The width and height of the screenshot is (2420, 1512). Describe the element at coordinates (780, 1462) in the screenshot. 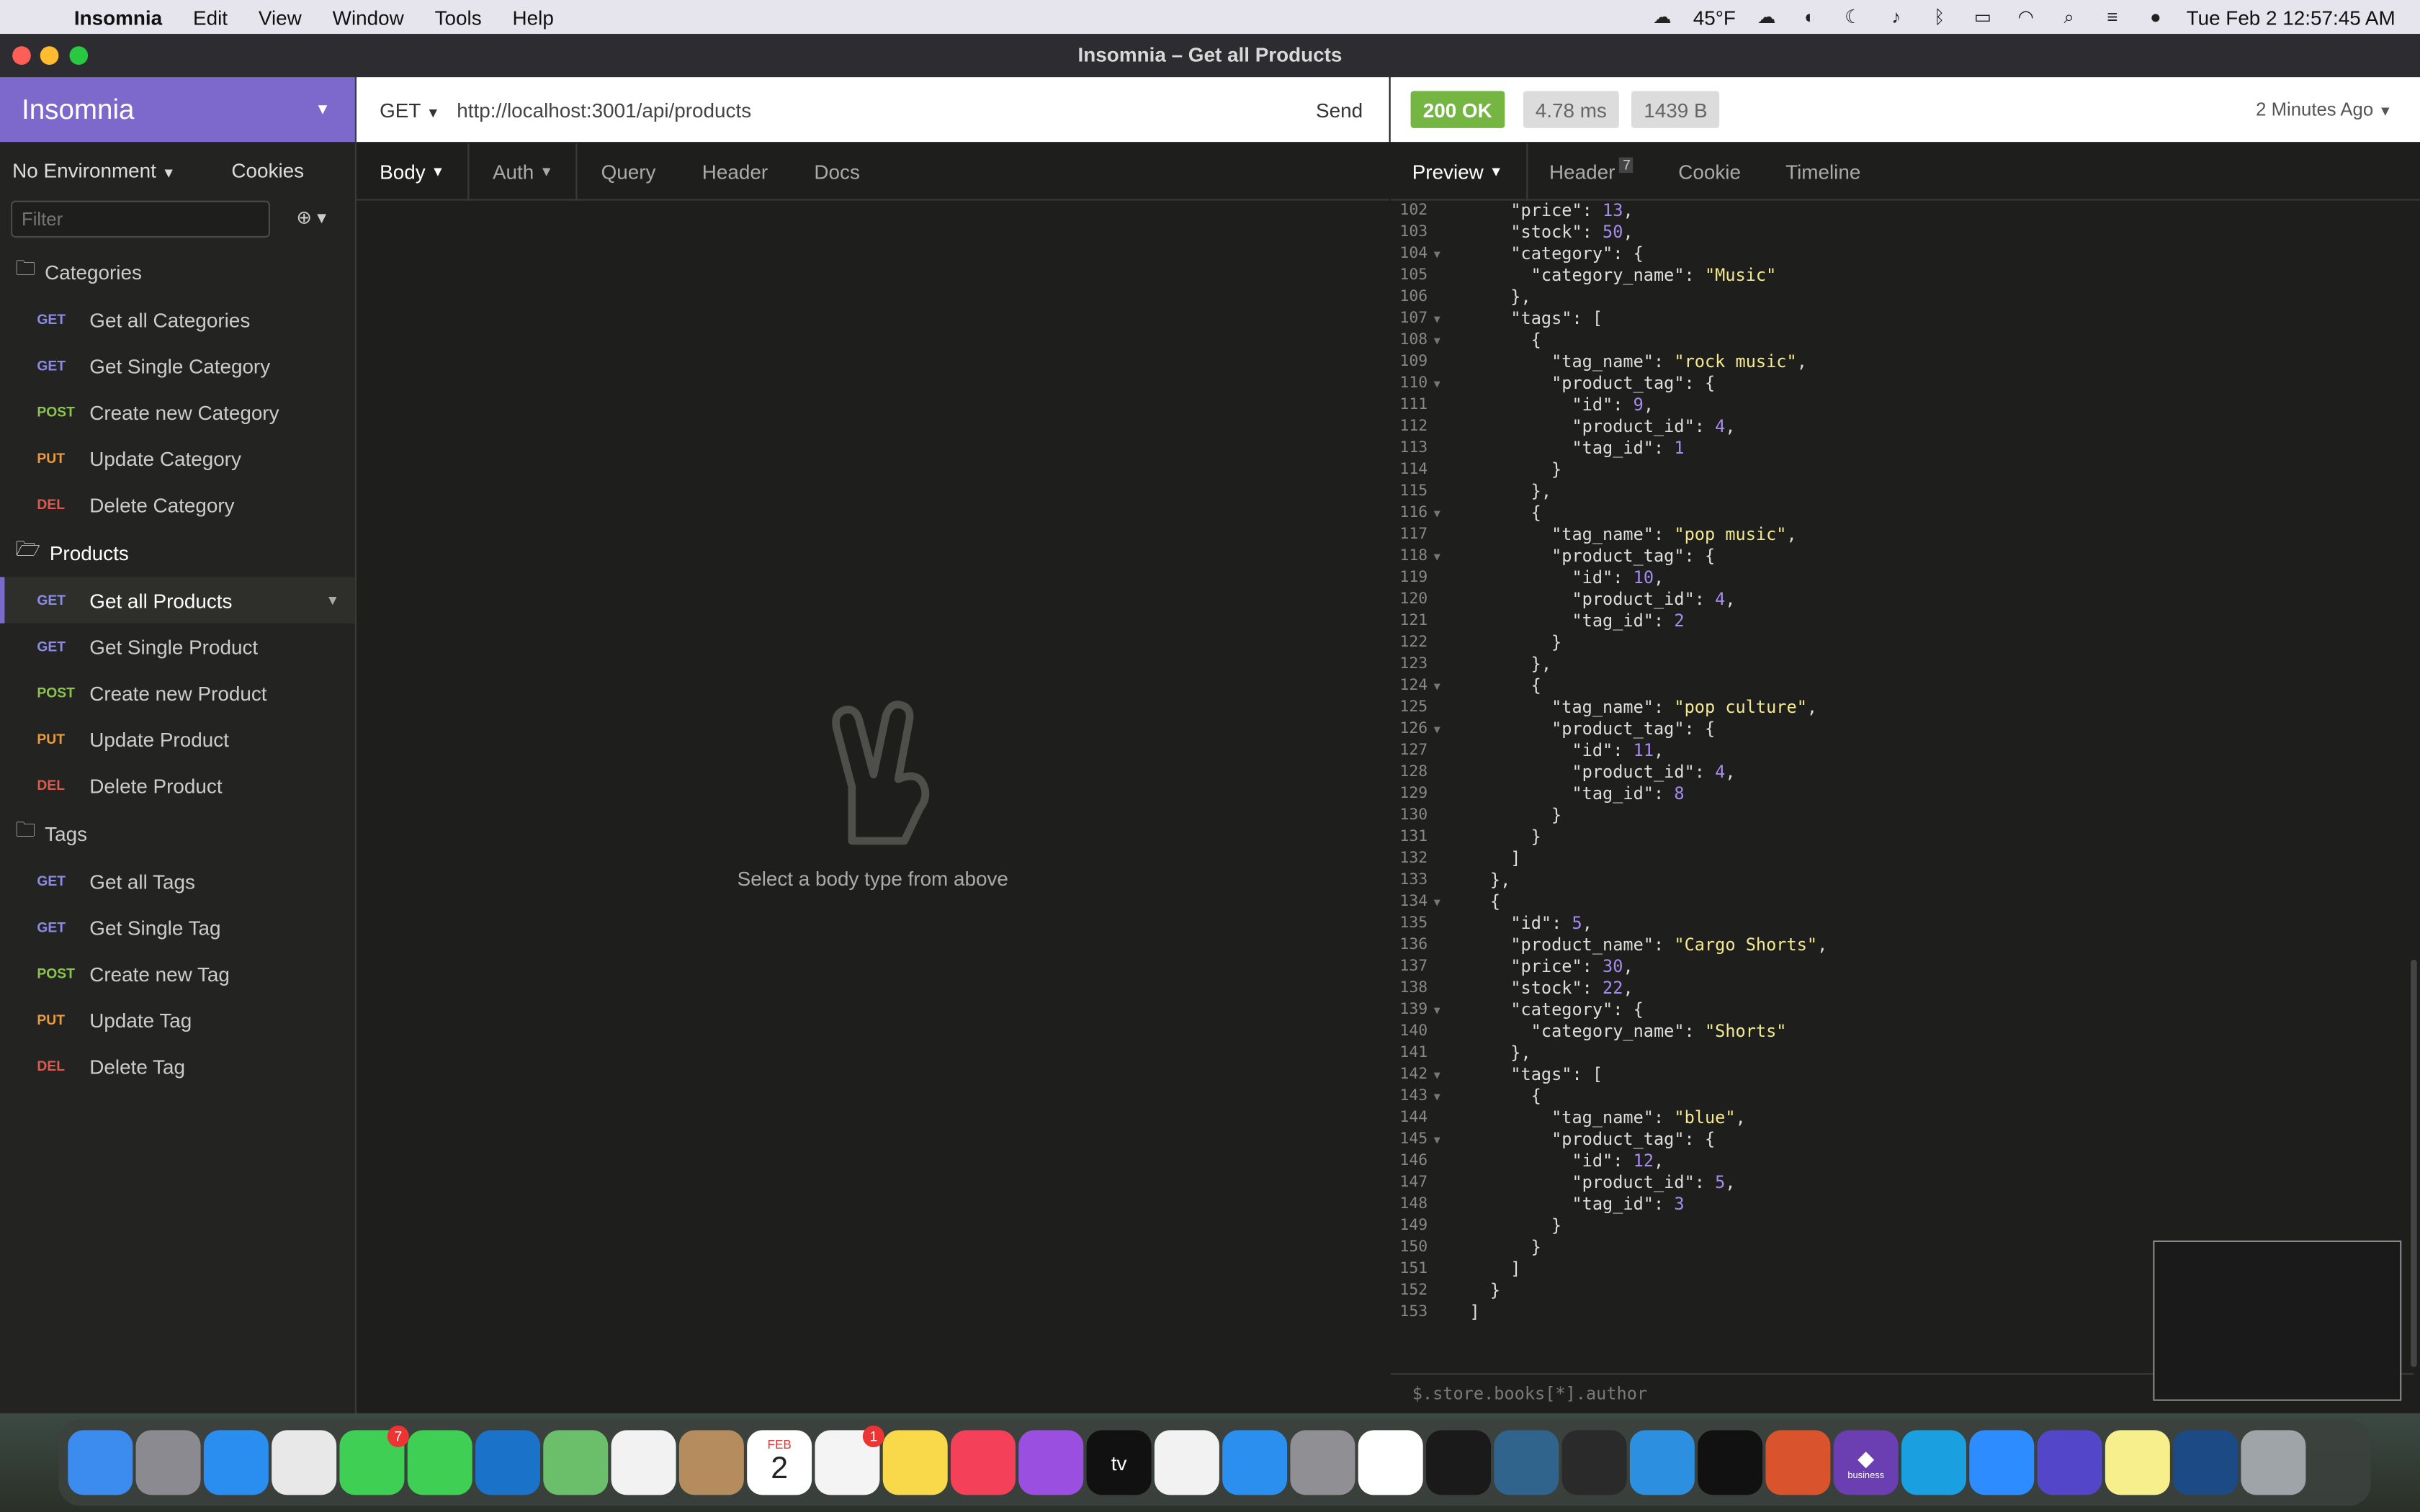

I see `calendar-icon: FEB 2` at that location.